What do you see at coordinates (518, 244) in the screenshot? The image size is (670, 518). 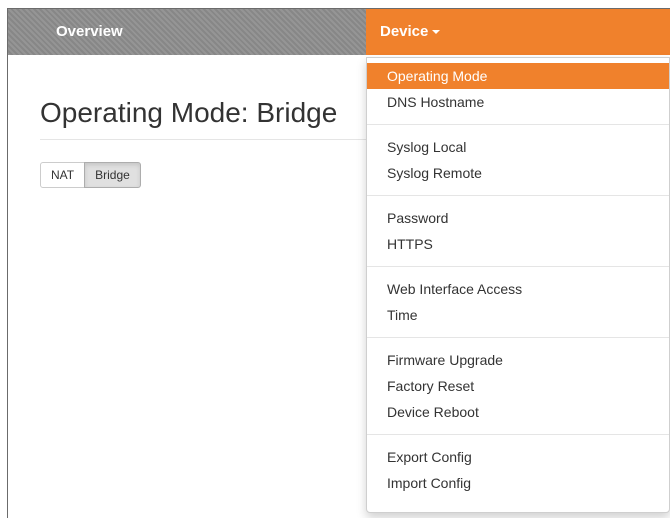 I see `menu-item-https: HTTPS` at bounding box center [518, 244].